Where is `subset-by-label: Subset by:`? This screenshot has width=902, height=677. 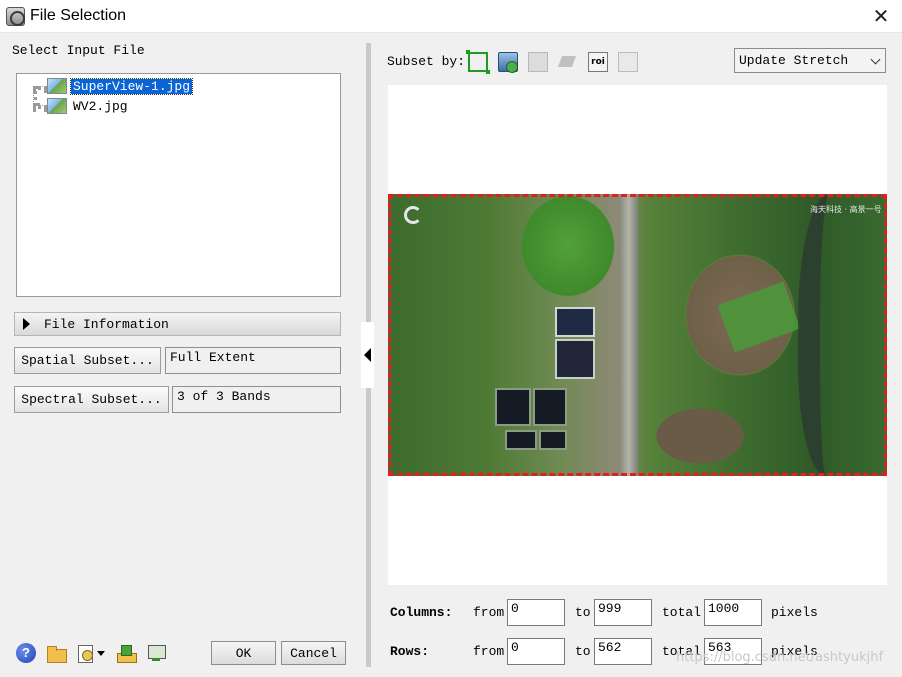 subset-by-label: Subset by: is located at coordinates (426, 61).